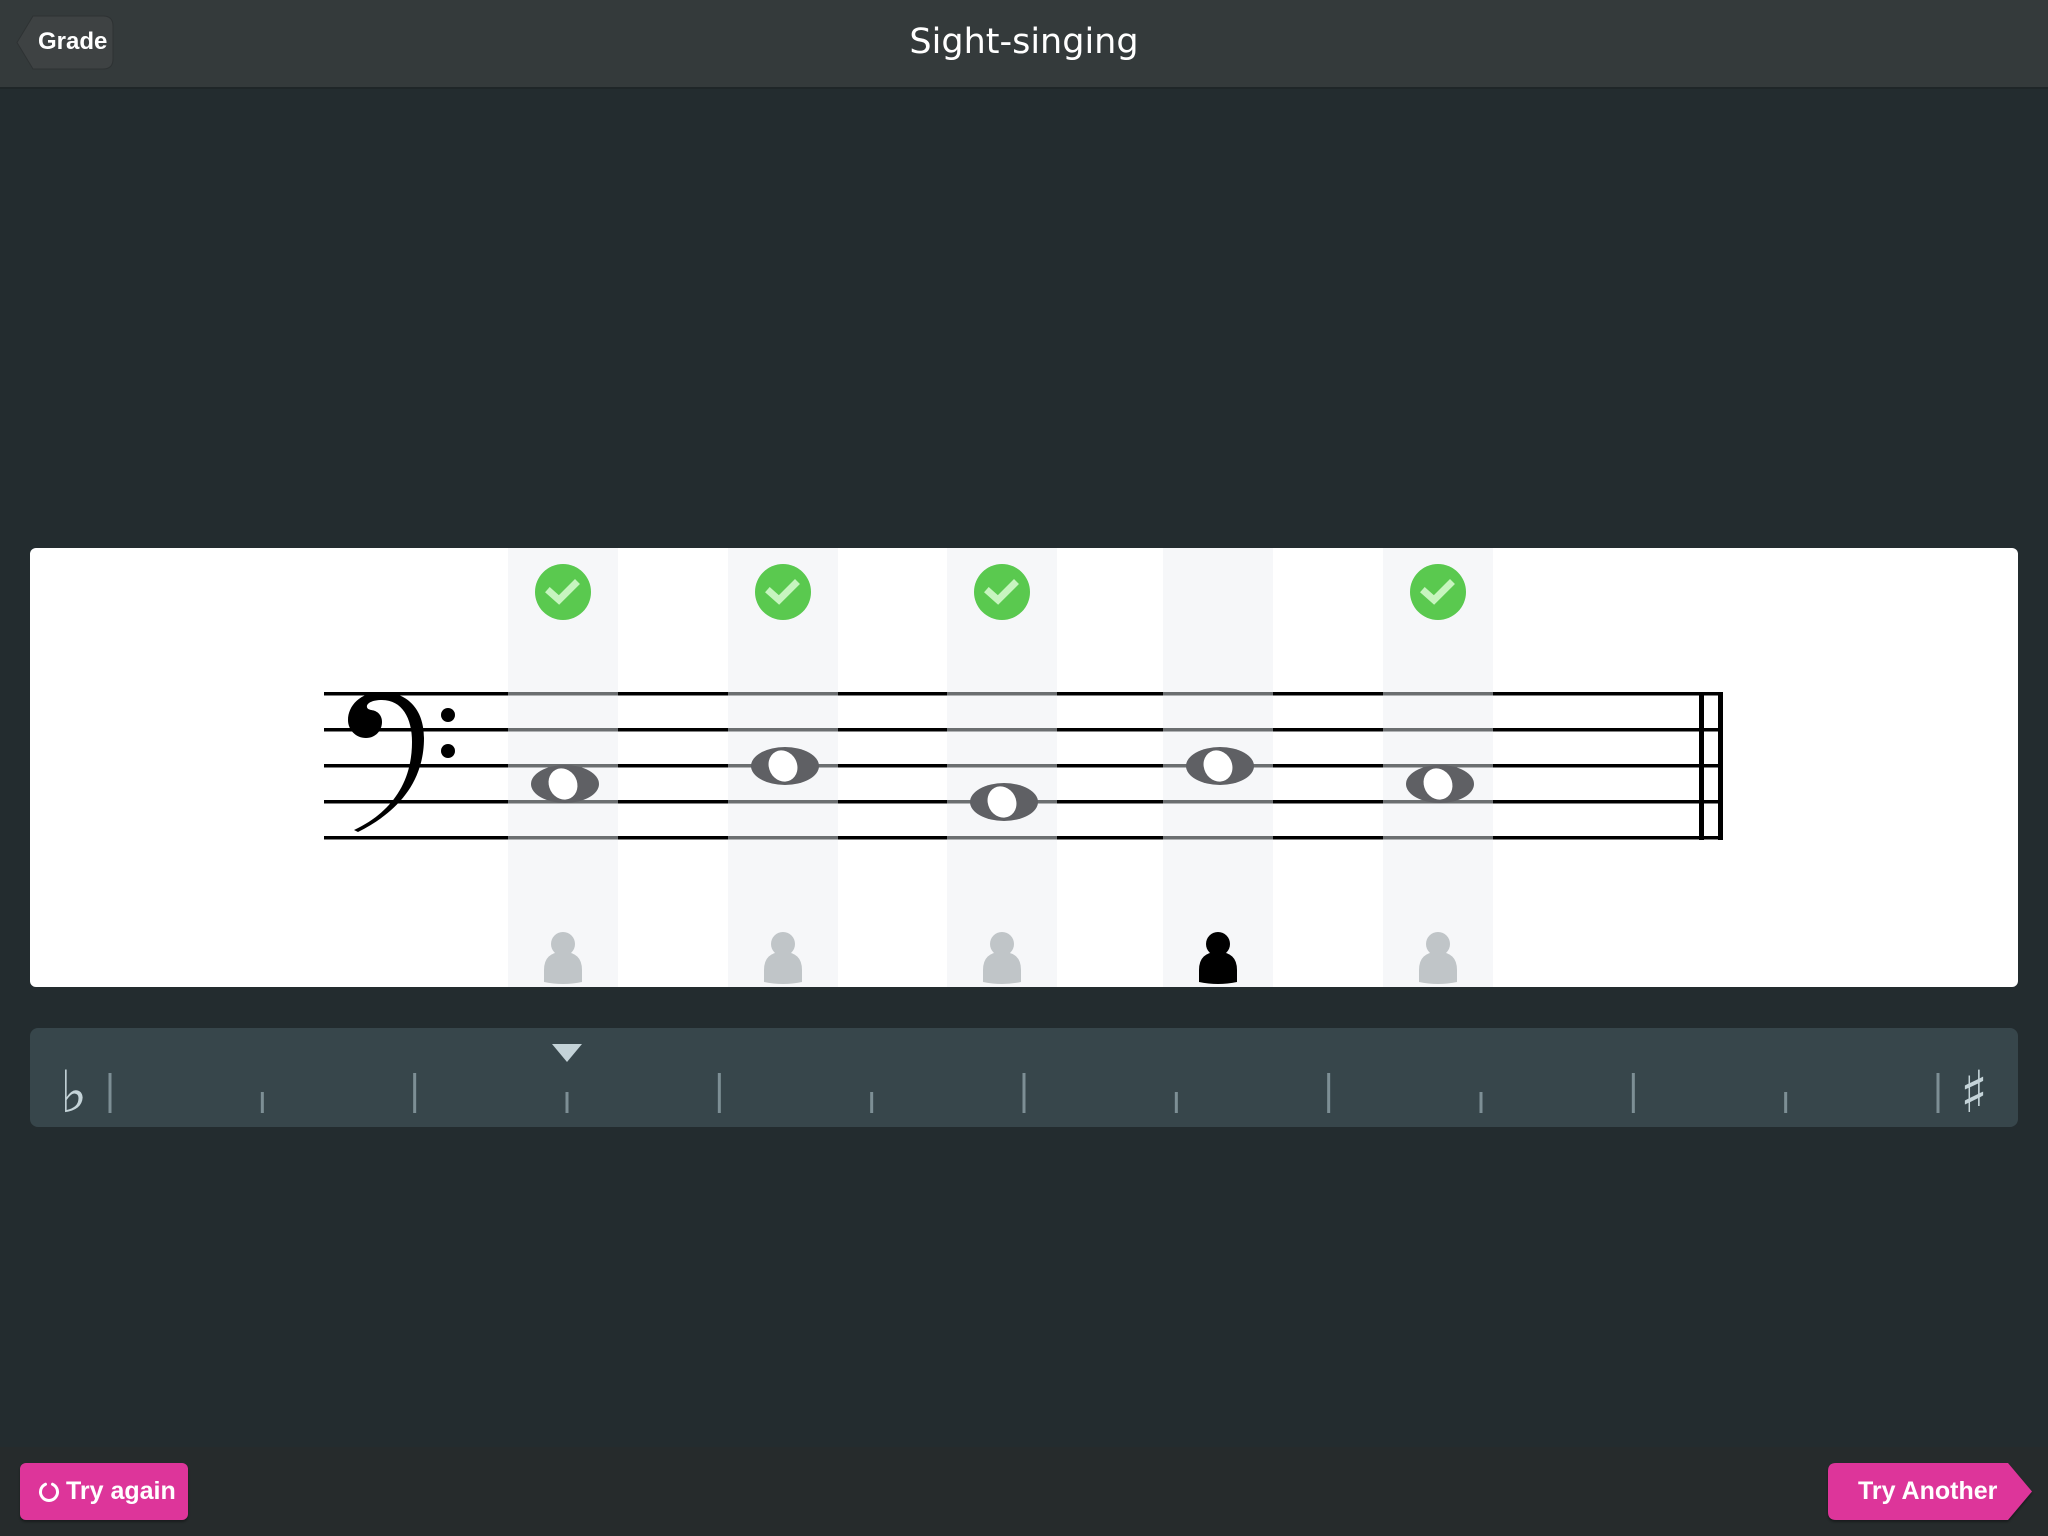 The width and height of the screenshot is (2048, 1536). Describe the element at coordinates (73, 1092) in the screenshot. I see `flat-icon: ♭` at that location.